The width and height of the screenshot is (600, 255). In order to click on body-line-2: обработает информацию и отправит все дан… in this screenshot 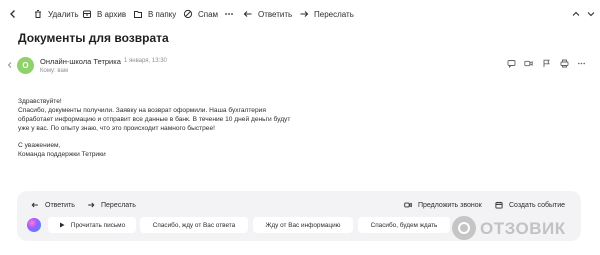, I will do `click(154, 119)`.